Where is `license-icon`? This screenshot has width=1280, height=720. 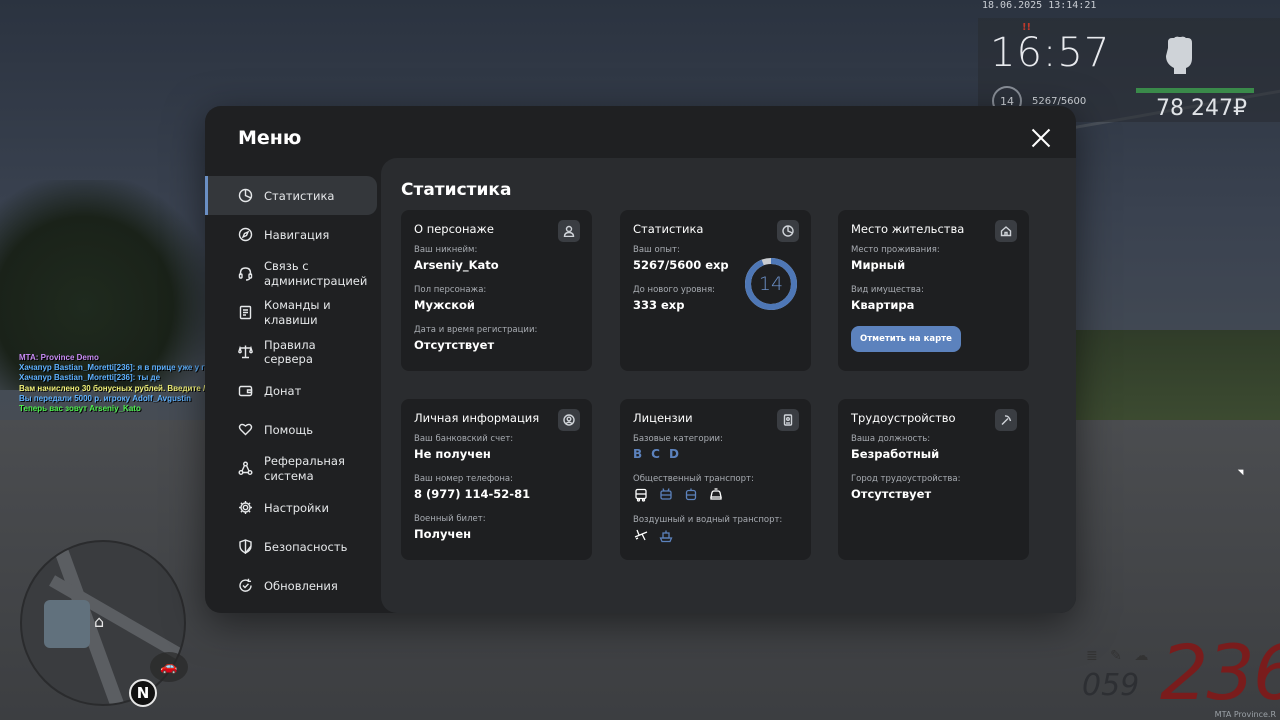 license-icon is located at coordinates (788, 420).